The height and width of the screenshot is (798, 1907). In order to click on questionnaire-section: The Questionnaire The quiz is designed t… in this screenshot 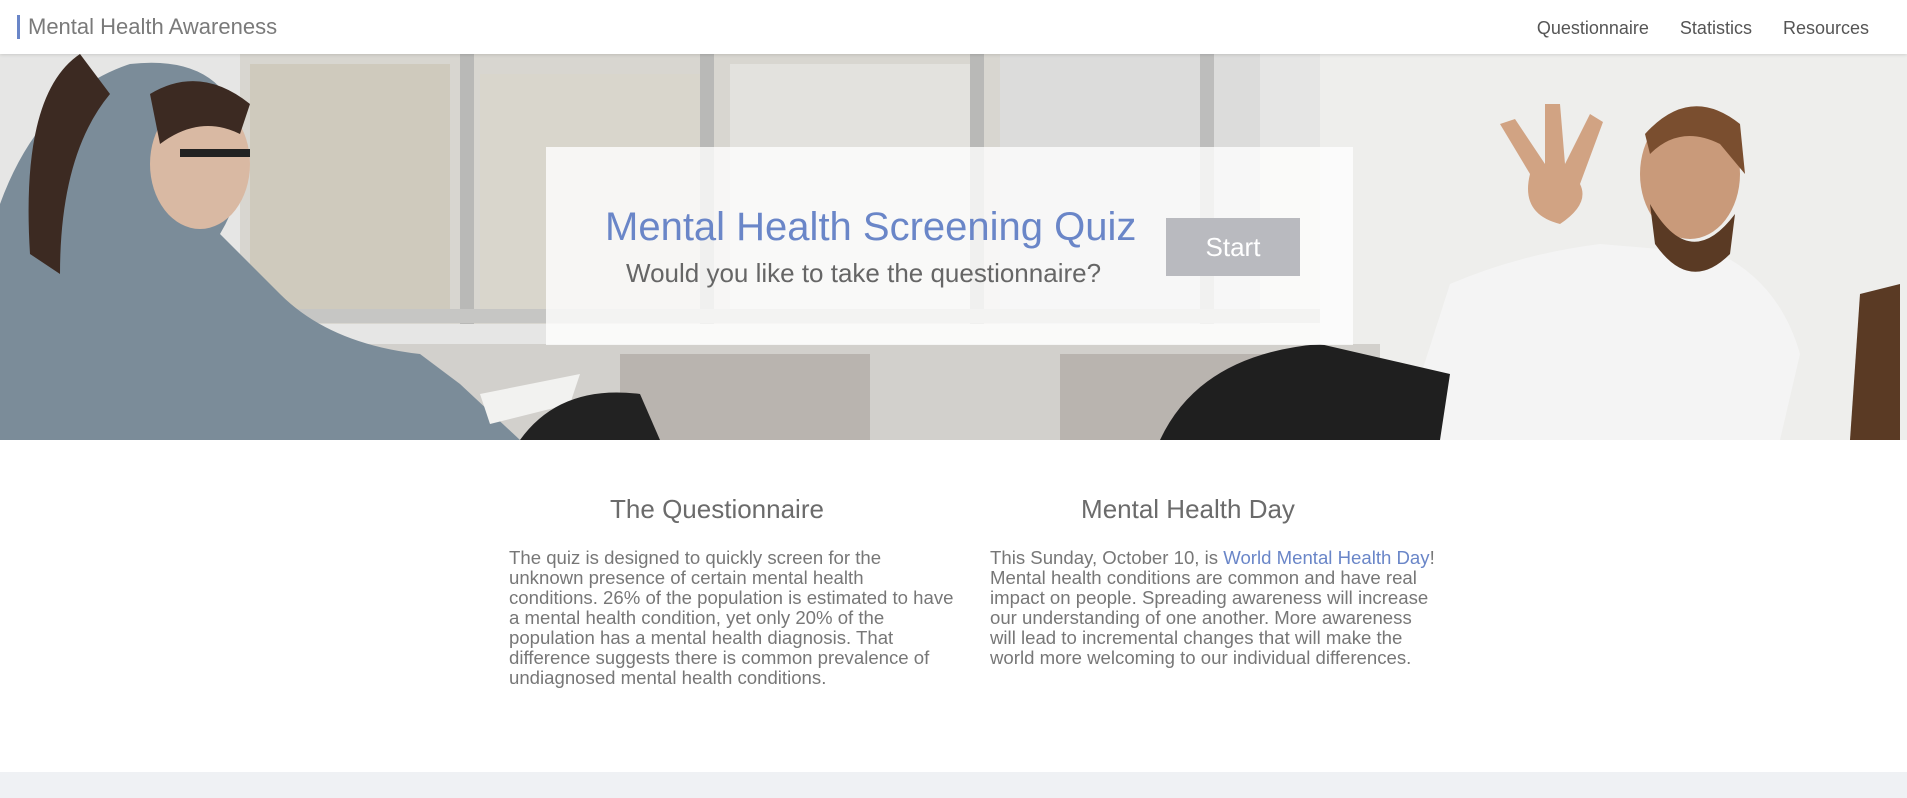, I will do `click(731, 591)`.